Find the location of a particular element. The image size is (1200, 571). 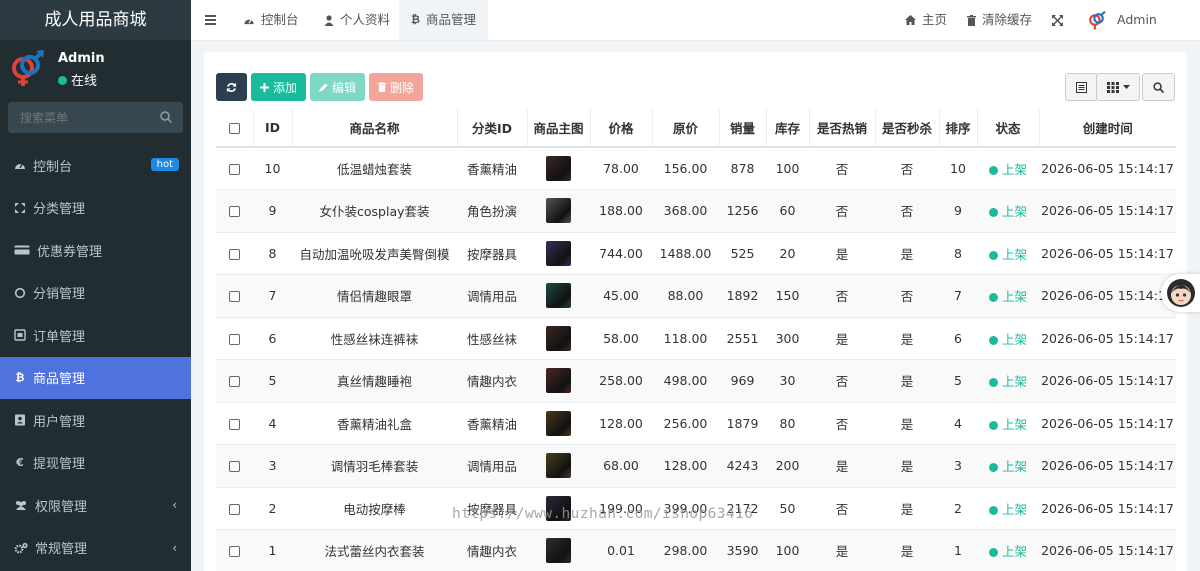

sort-cell: 7 is located at coordinates (958, 296).